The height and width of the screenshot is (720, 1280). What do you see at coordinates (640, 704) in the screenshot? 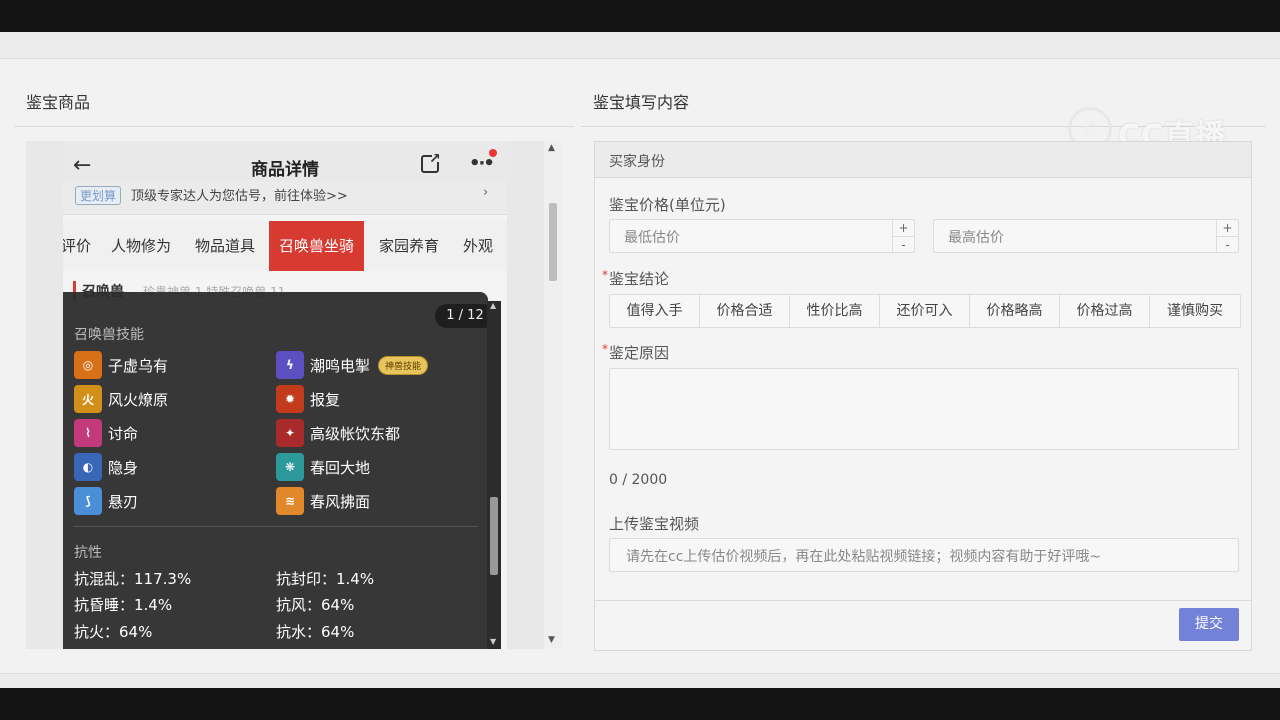
I see `video-bottom-bar` at bounding box center [640, 704].